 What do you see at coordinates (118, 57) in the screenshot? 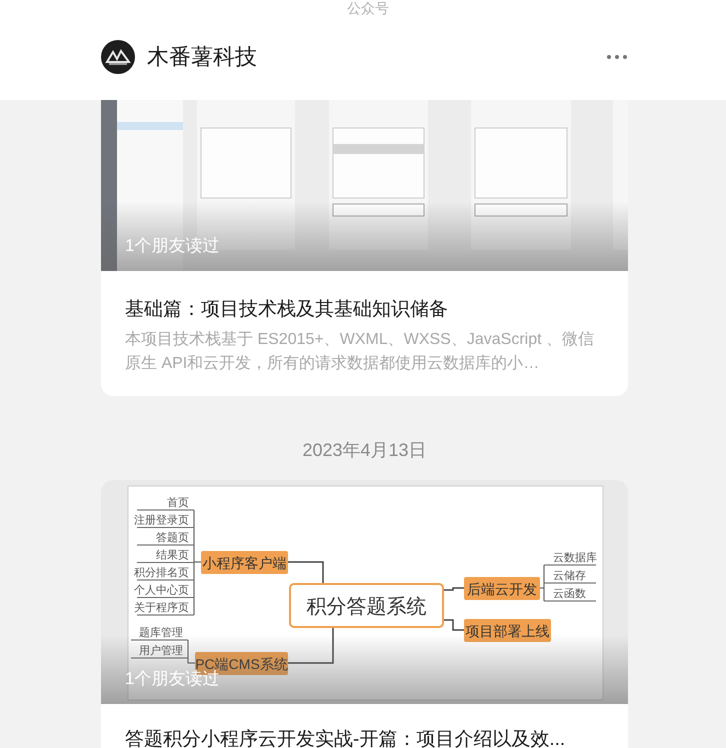
I see `account-logo` at bounding box center [118, 57].